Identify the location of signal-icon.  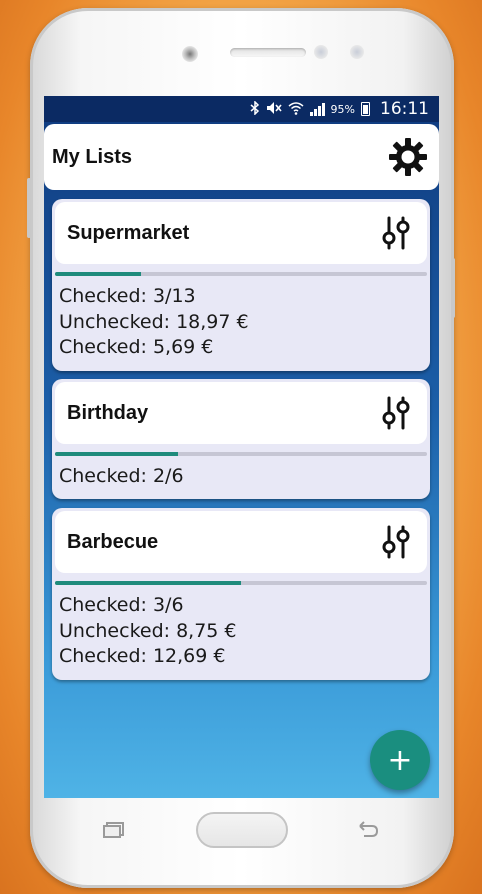
(317, 109).